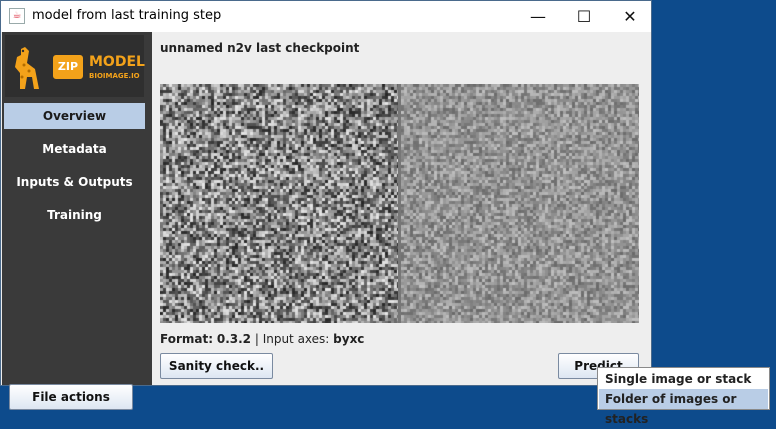  What do you see at coordinates (71, 397) in the screenshot?
I see `file-actions-button: File actions` at bounding box center [71, 397].